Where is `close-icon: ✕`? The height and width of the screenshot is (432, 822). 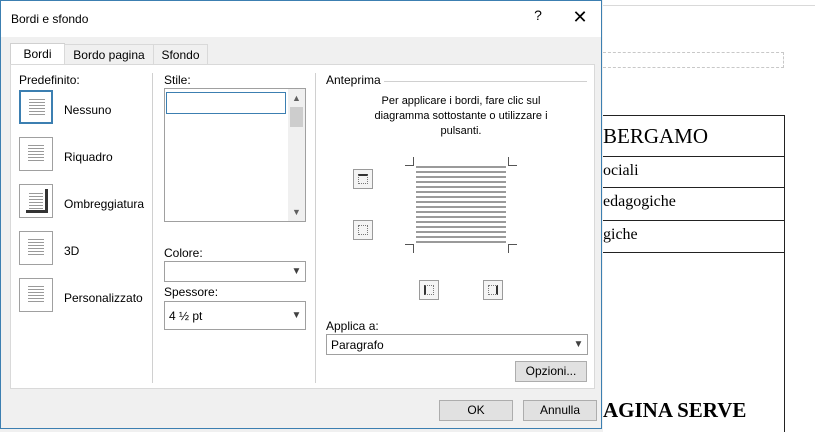 close-icon: ✕ is located at coordinates (580, 19).